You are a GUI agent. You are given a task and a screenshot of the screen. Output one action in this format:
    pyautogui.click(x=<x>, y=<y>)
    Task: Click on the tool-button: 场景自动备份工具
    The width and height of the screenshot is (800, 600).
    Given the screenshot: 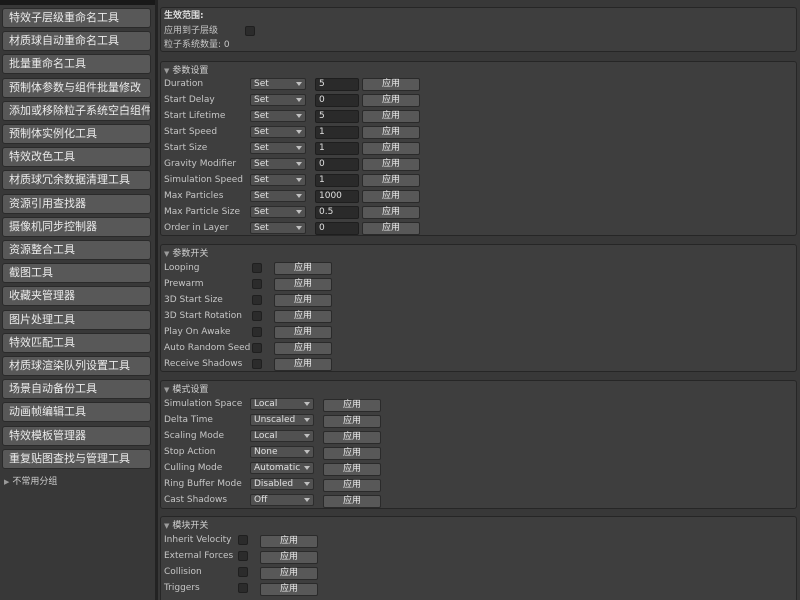 What is the action you would take?
    pyautogui.click(x=76, y=389)
    